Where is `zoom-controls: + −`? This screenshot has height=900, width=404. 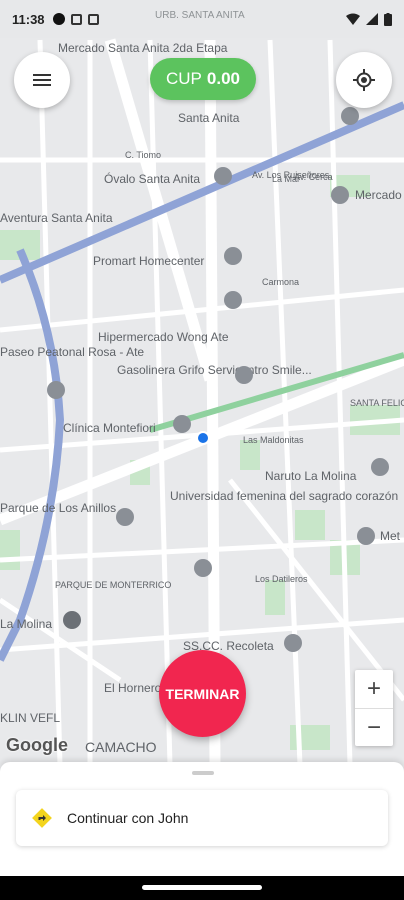 zoom-controls: + − is located at coordinates (374, 708).